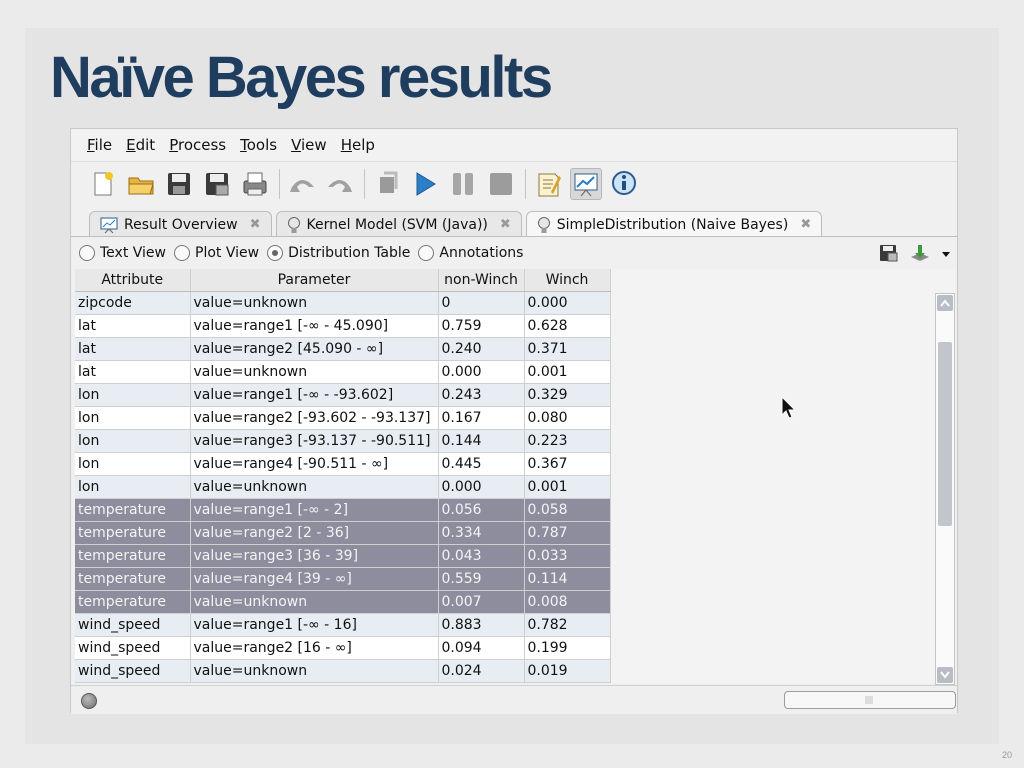 The width and height of the screenshot is (1024, 768). What do you see at coordinates (481, 510) in the screenshot?
I see `cell-non-winch: 0.056` at bounding box center [481, 510].